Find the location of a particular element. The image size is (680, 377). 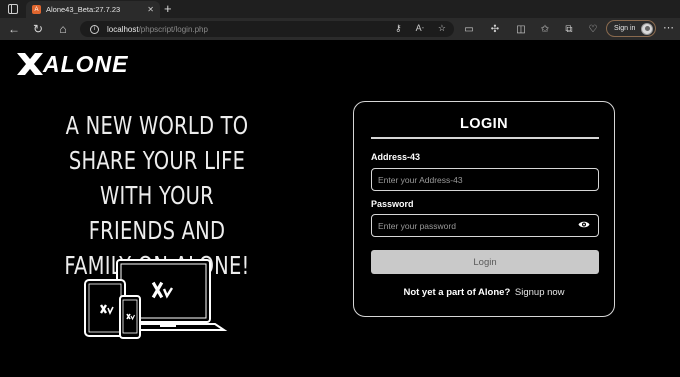

browser-tab-bar: A Alone43_Beta:27.7.23 ✕ + is located at coordinates (340, 9).